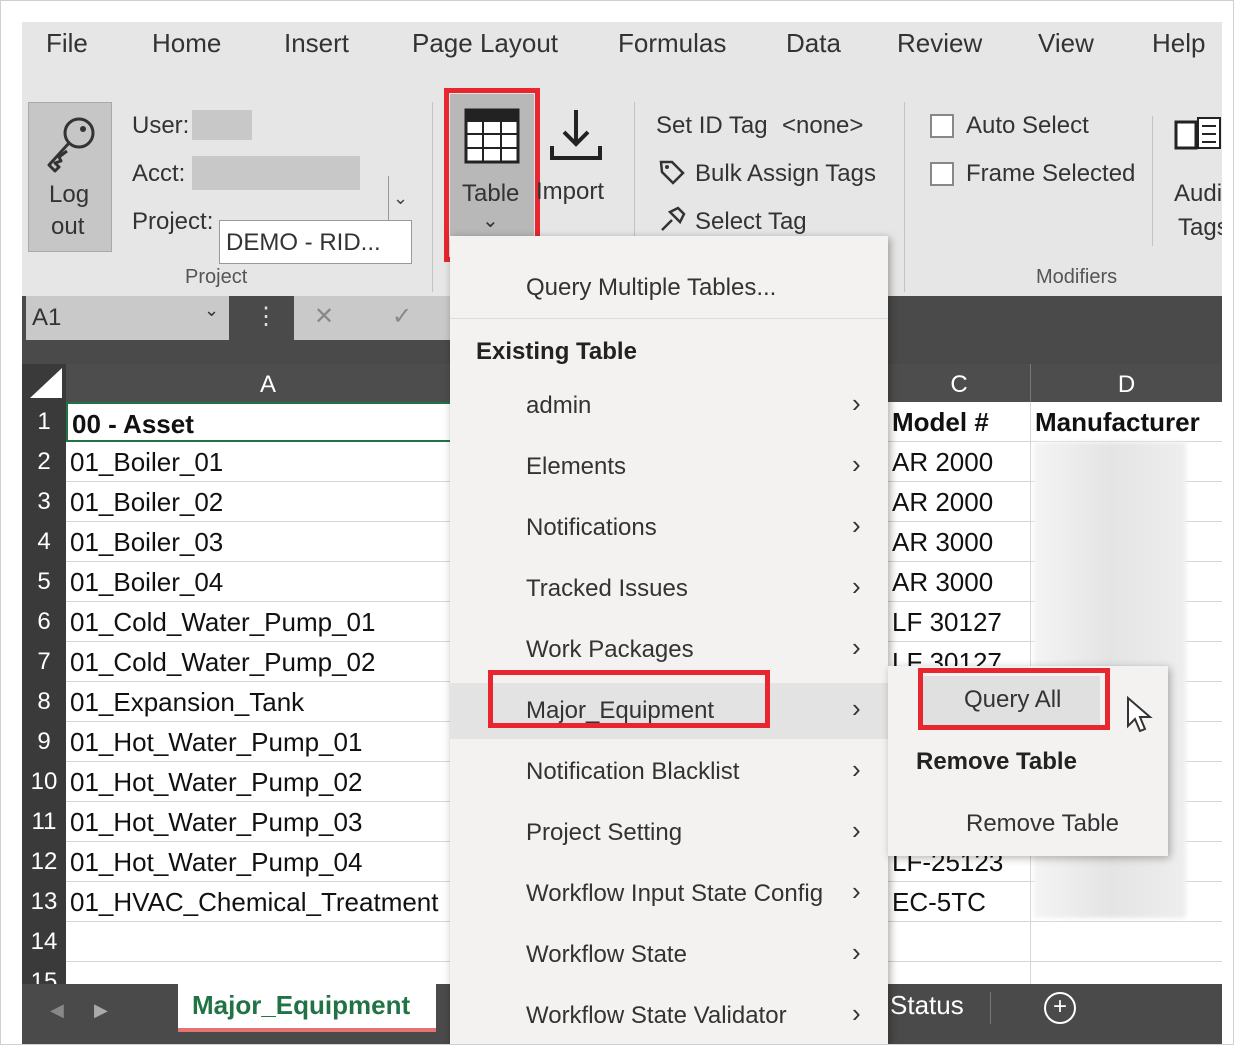  I want to click on cancel-icon: ✕, so click(324, 316).